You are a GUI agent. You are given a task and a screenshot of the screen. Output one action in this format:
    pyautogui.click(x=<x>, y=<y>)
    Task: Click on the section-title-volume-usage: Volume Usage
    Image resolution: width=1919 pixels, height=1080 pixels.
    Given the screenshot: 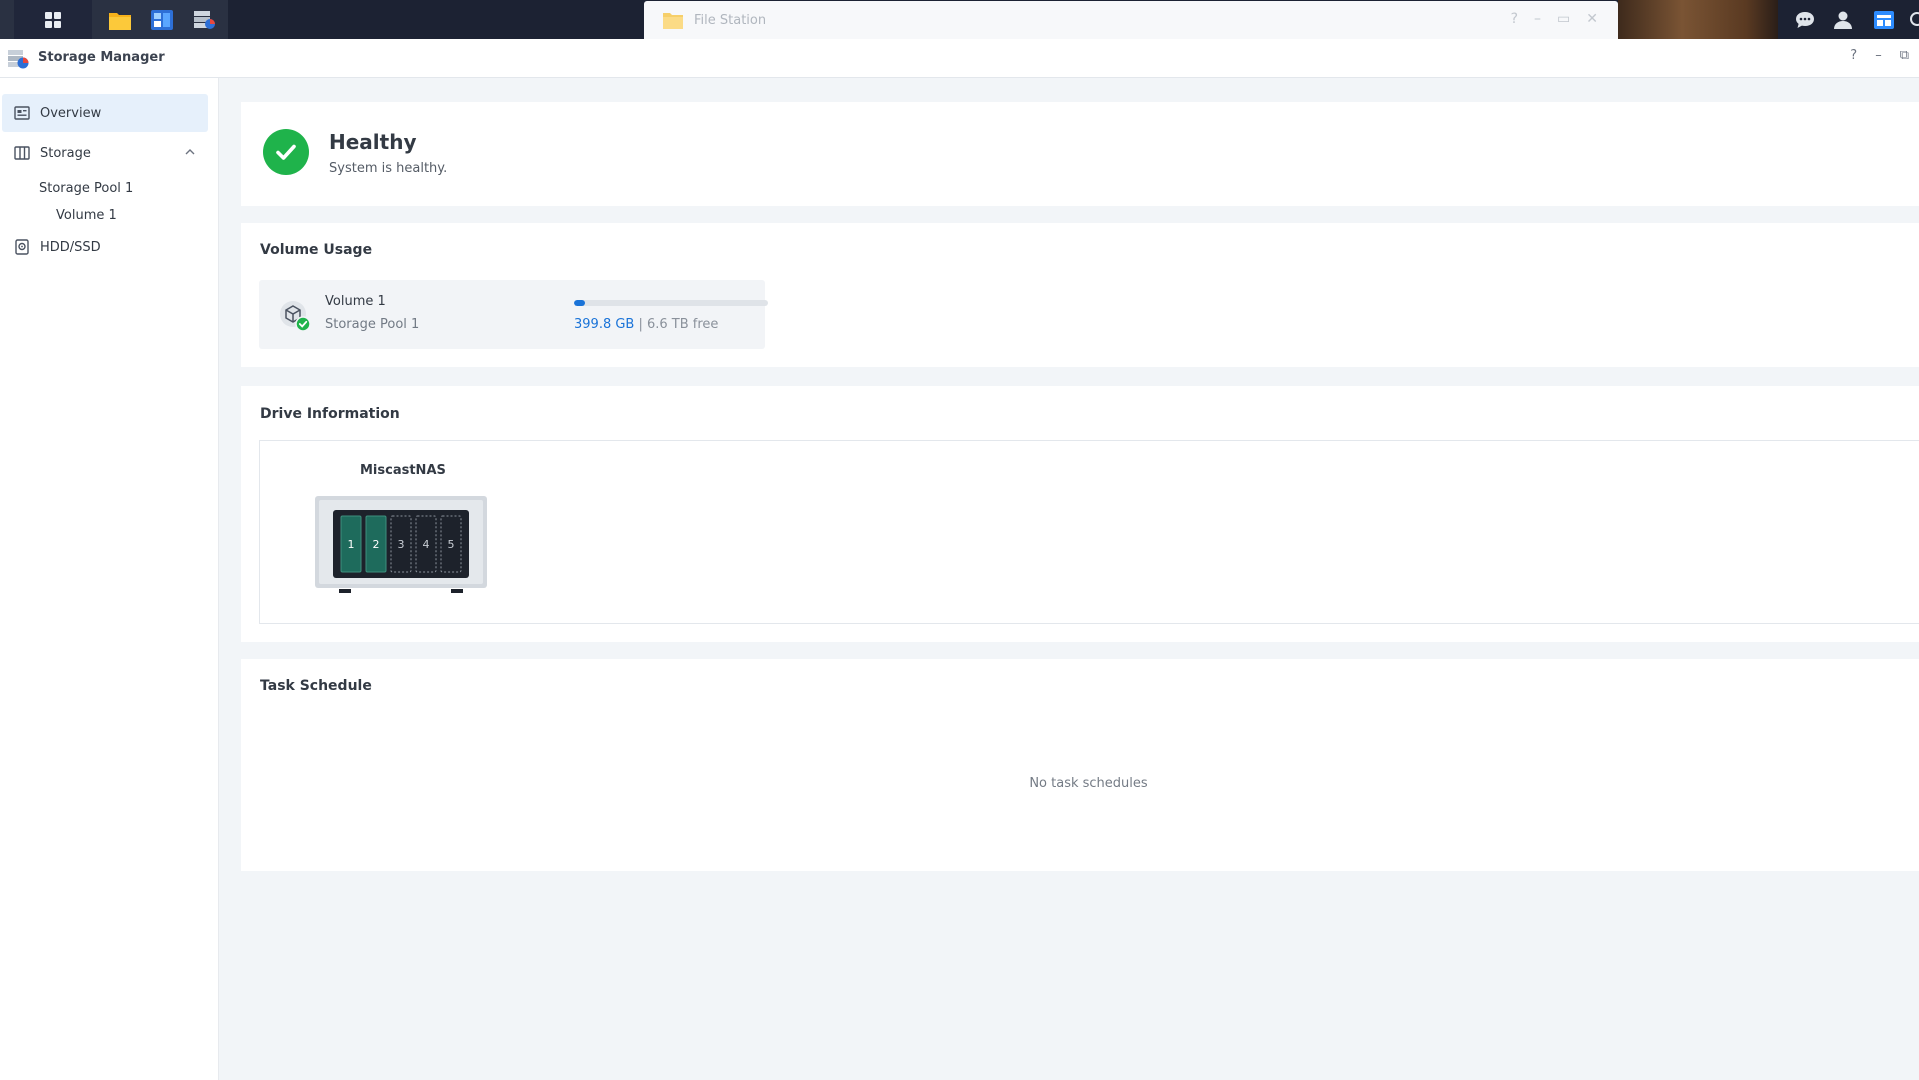 What is the action you would take?
    pyautogui.click(x=316, y=250)
    